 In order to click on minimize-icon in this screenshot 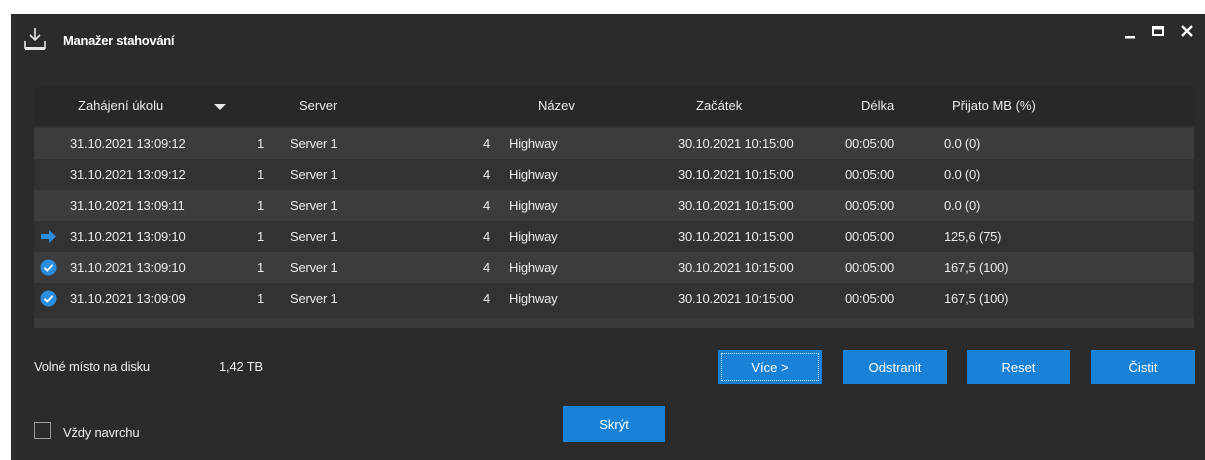, I will do `click(1130, 37)`.